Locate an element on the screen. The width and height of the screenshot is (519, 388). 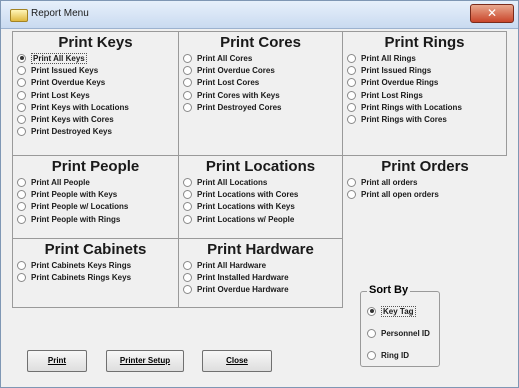
sort-option: Personnel ID is located at coordinates (395, 333).